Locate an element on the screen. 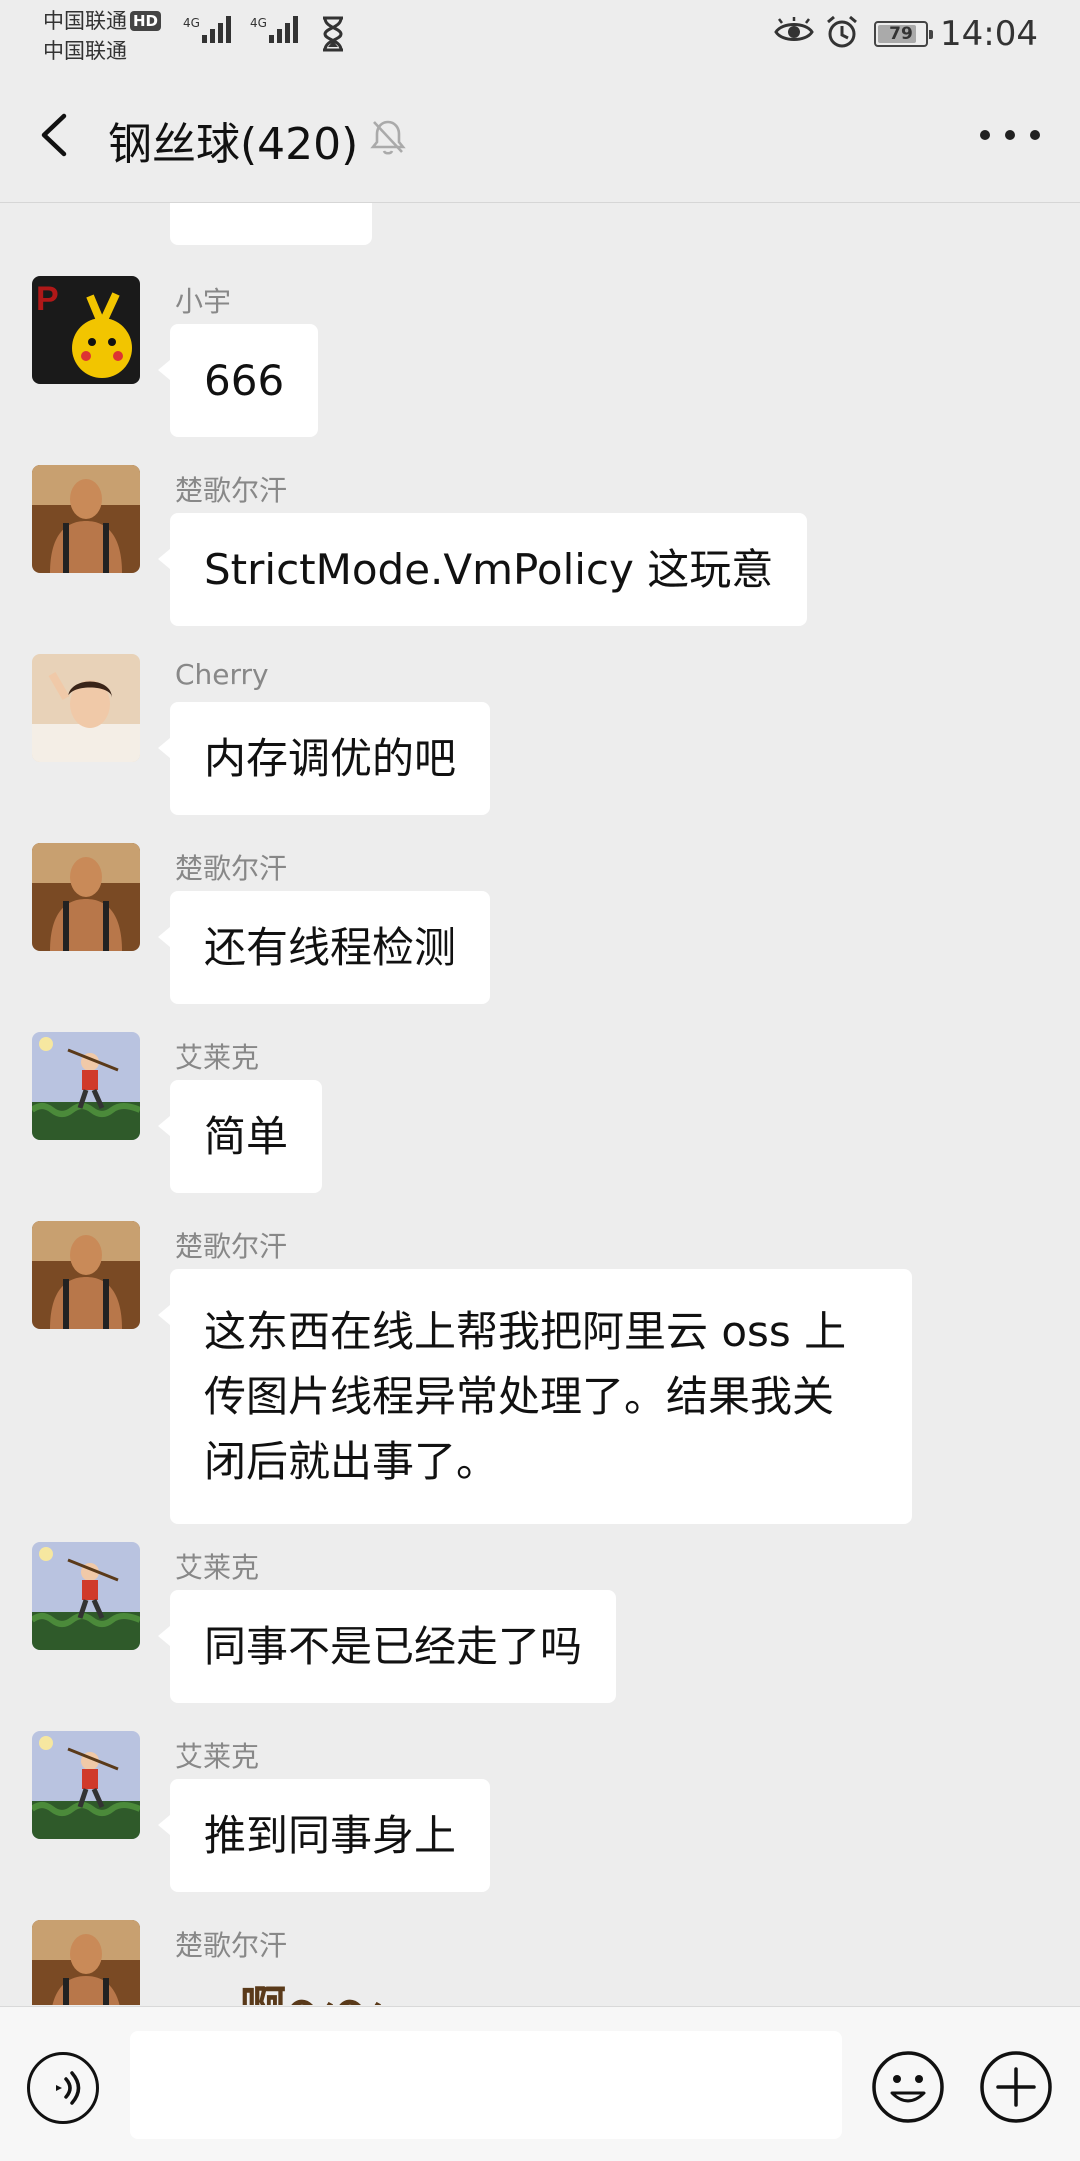 The image size is (1080, 2161). page-title: 钢丝球(420) is located at coordinates (233, 144).